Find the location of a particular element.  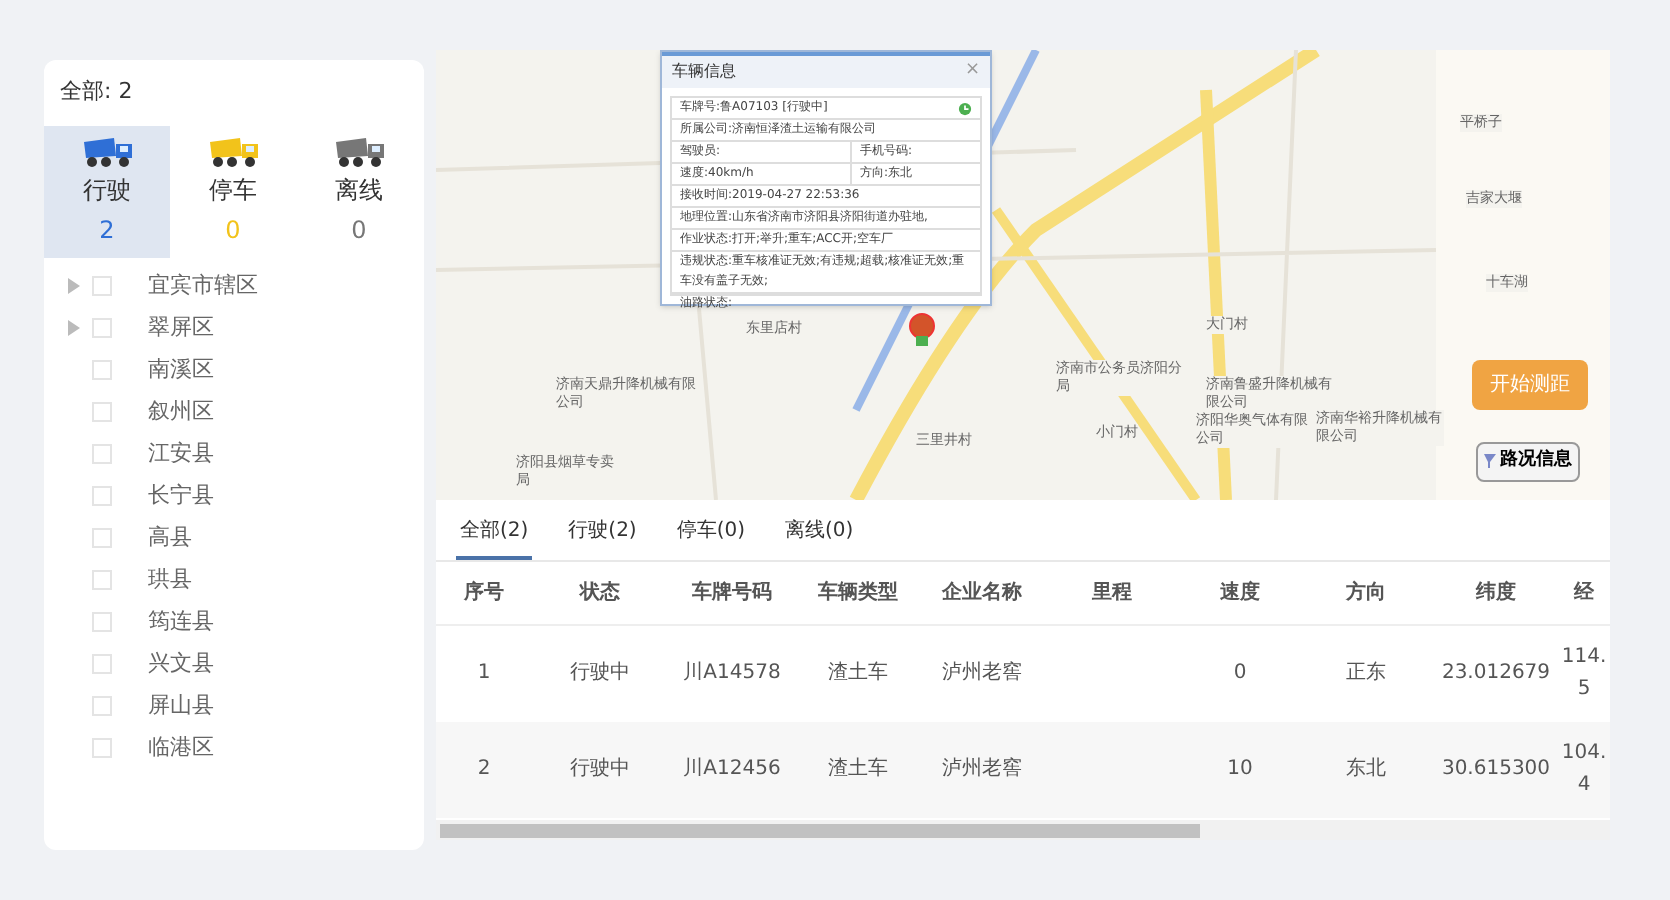

table-cell-text: 2 is located at coordinates (484, 770).